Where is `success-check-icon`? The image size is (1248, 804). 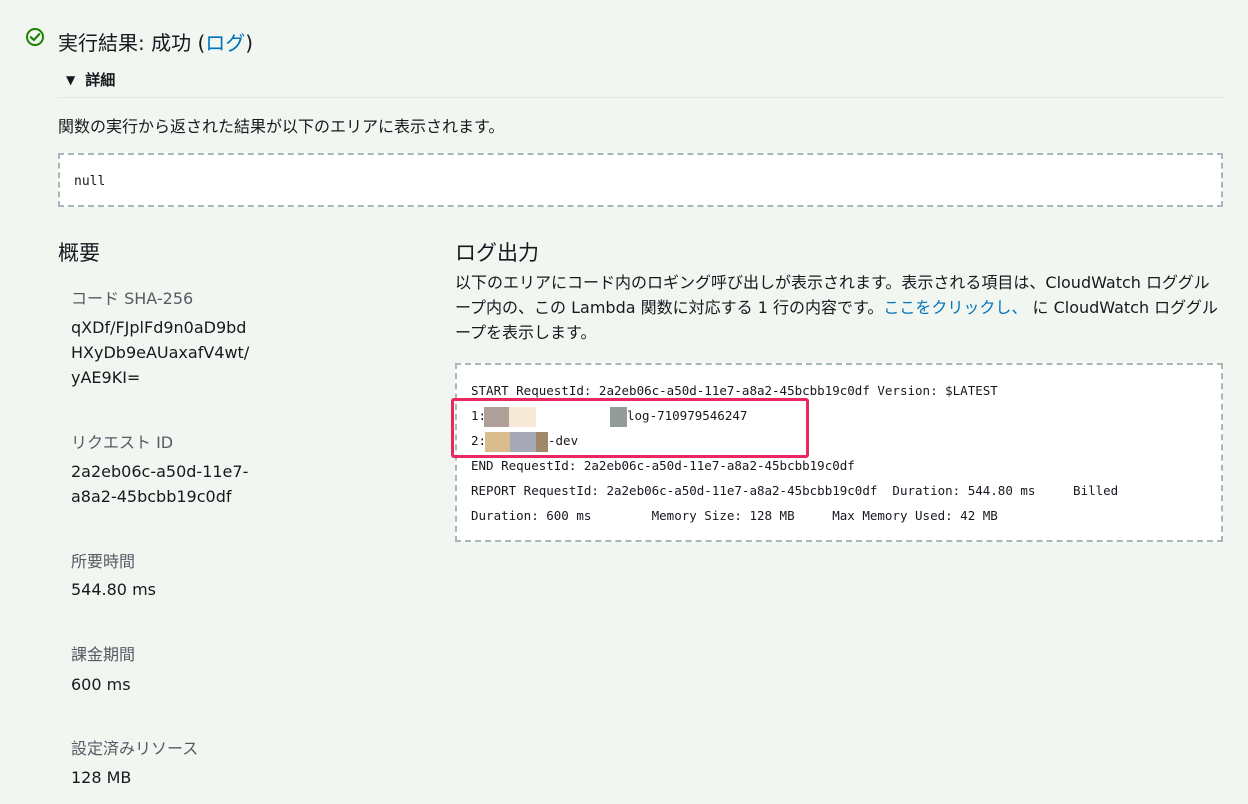
success-check-icon is located at coordinates (35, 37).